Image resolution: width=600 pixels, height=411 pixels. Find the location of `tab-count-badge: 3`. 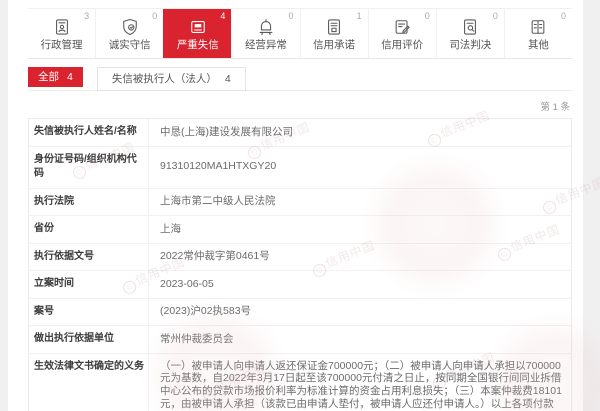

tab-count-badge: 3 is located at coordinates (87, 16).